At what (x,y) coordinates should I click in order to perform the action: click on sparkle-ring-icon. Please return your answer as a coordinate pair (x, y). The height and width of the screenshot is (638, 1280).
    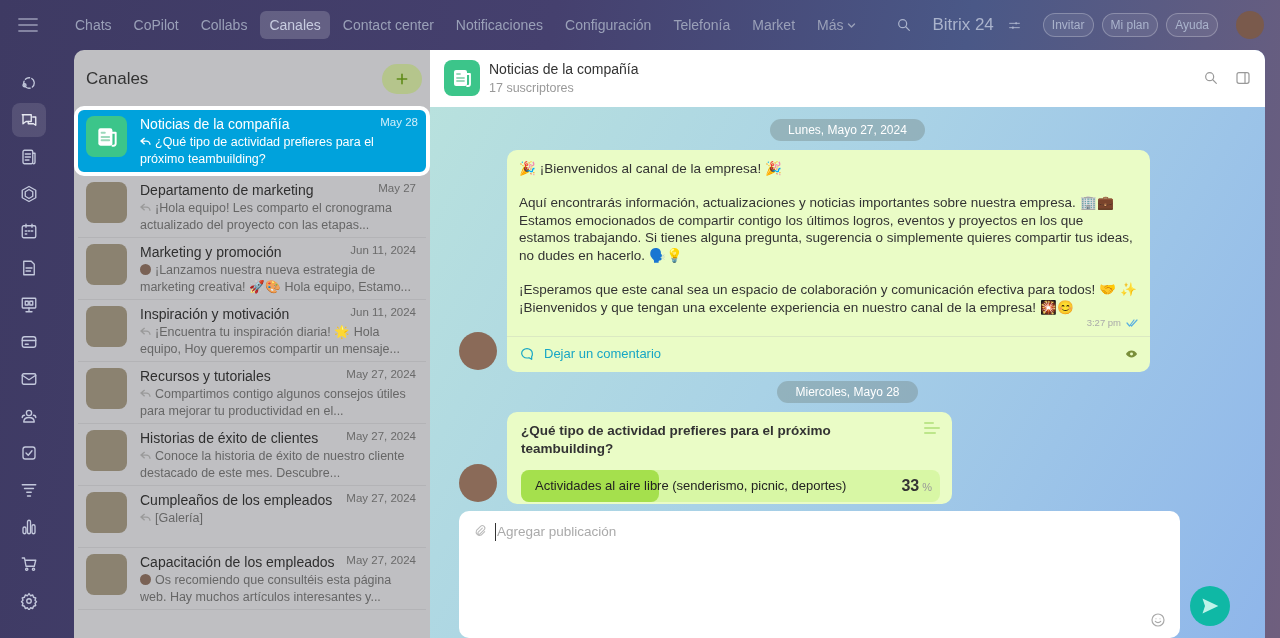
    Looking at the image, I should click on (29, 83).